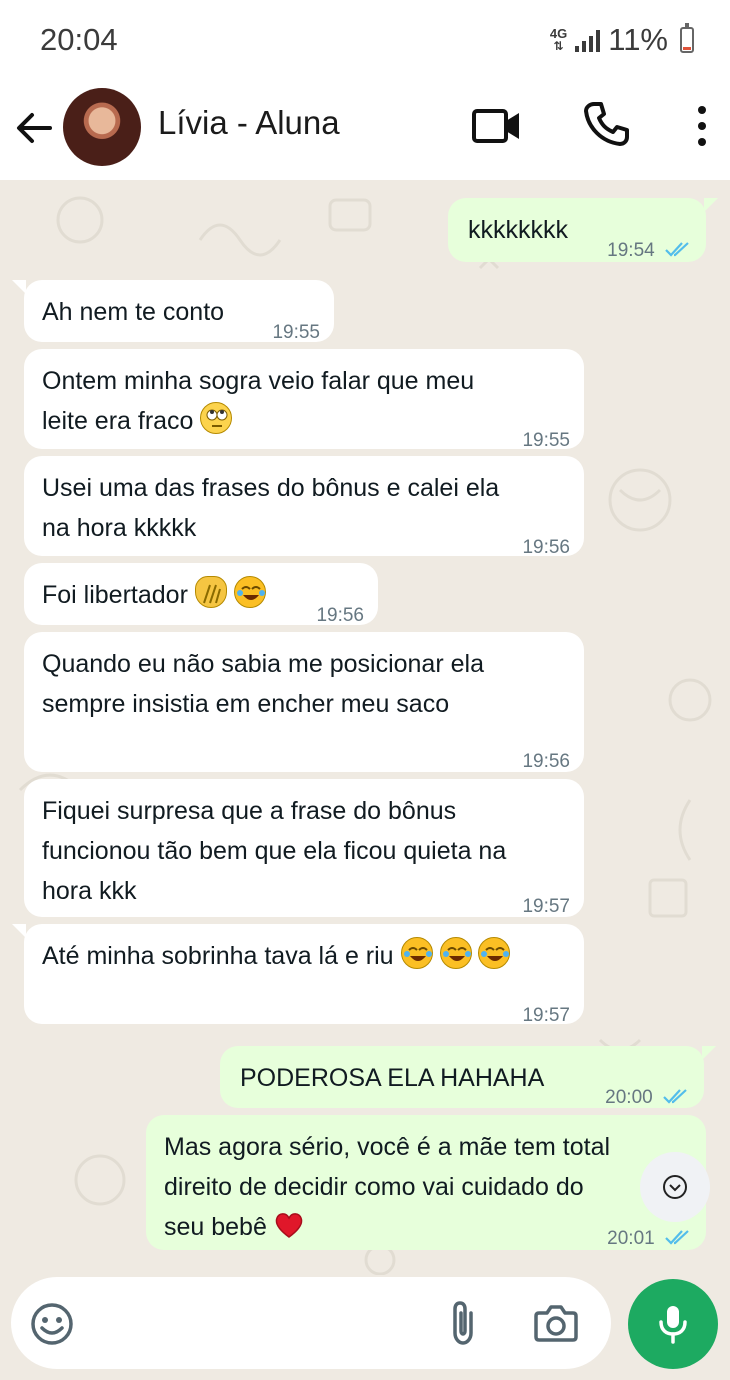 Image resolution: width=730 pixels, height=1380 pixels. I want to click on attach-icon, so click(463, 1323).